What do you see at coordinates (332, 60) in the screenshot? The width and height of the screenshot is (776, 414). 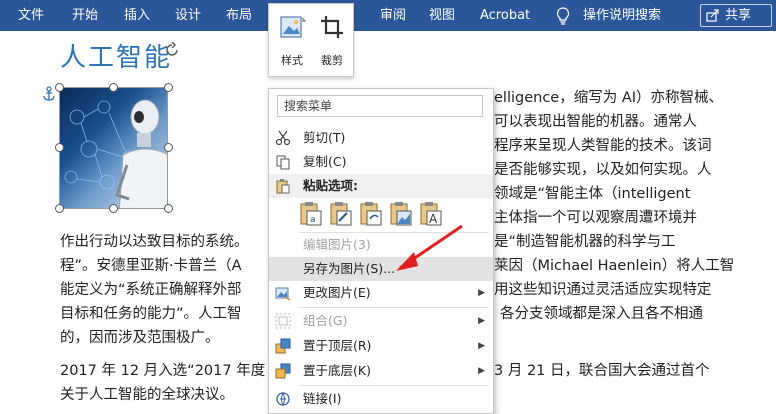 I see `crop-label: 裁剪` at bounding box center [332, 60].